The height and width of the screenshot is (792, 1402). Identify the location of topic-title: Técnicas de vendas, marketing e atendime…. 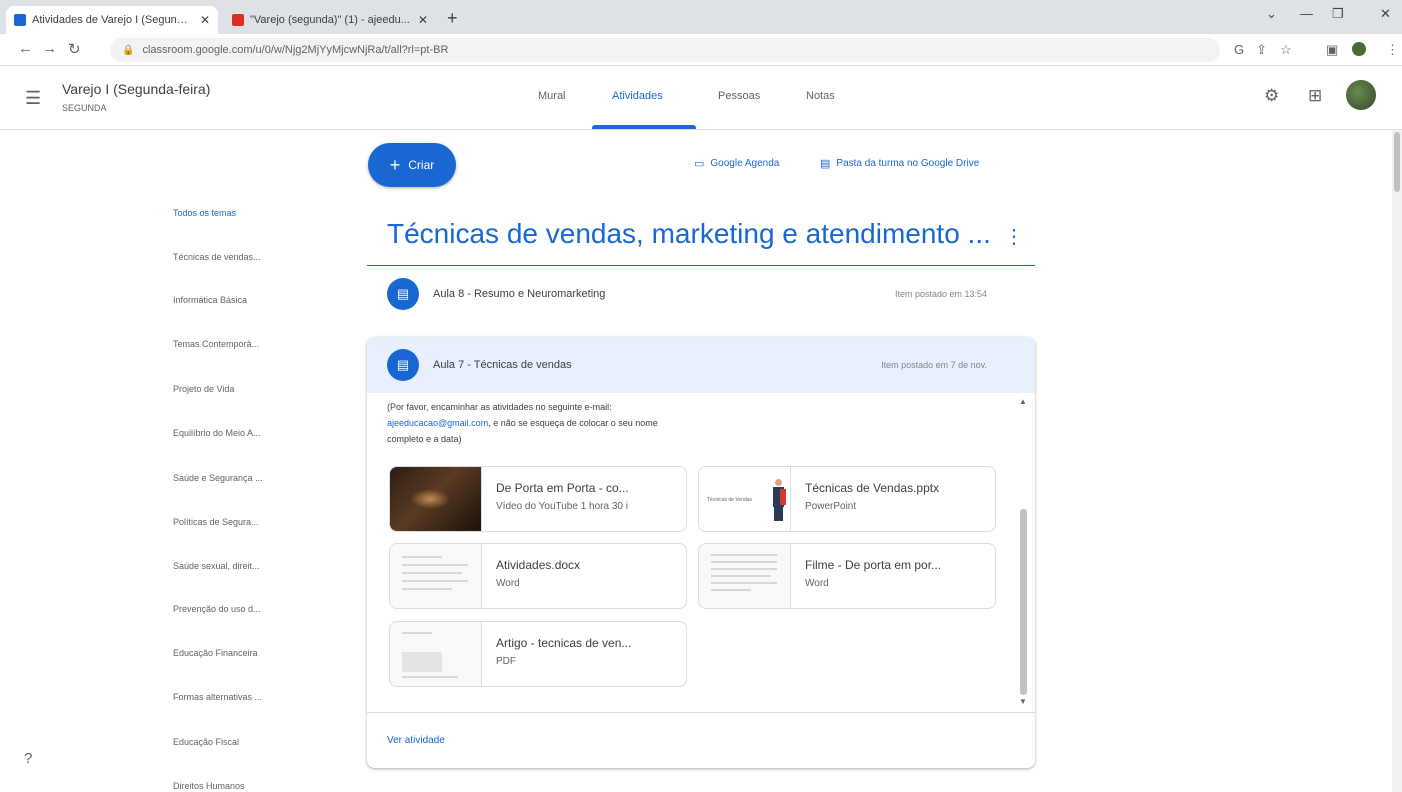
(689, 233).